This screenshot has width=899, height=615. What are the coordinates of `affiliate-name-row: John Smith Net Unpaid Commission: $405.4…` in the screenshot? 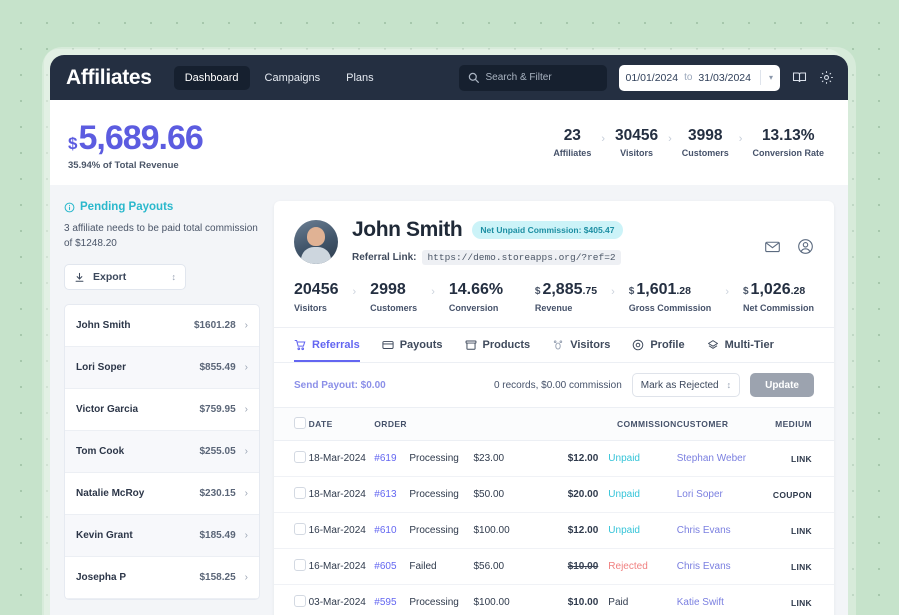 It's located at (487, 230).